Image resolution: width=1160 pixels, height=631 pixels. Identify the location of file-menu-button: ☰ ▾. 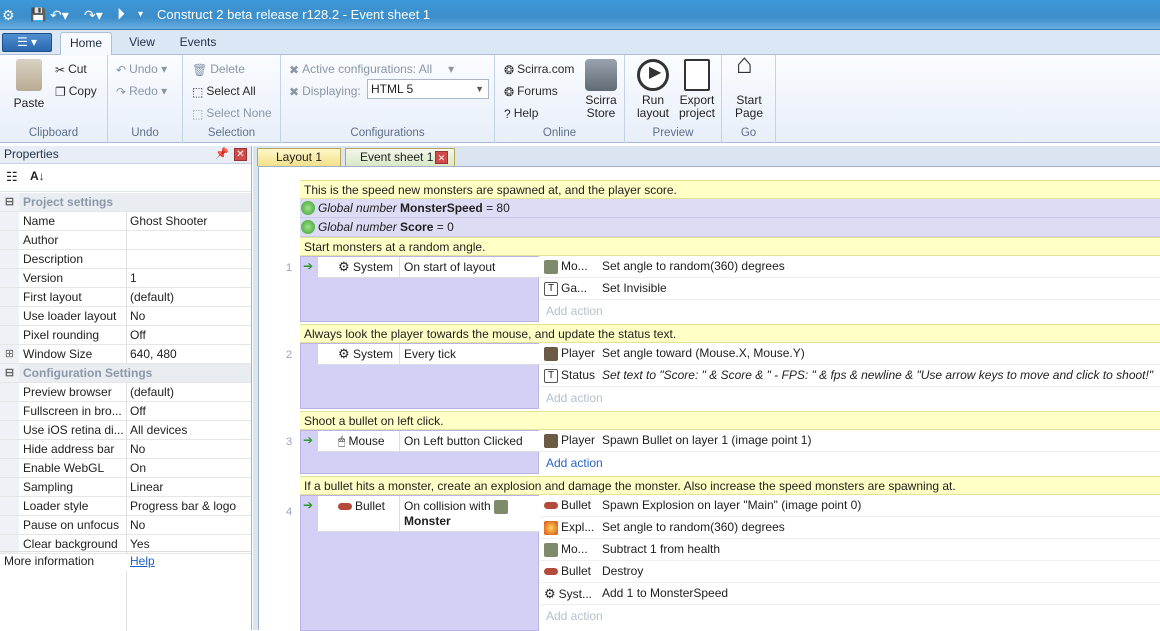
(27, 42).